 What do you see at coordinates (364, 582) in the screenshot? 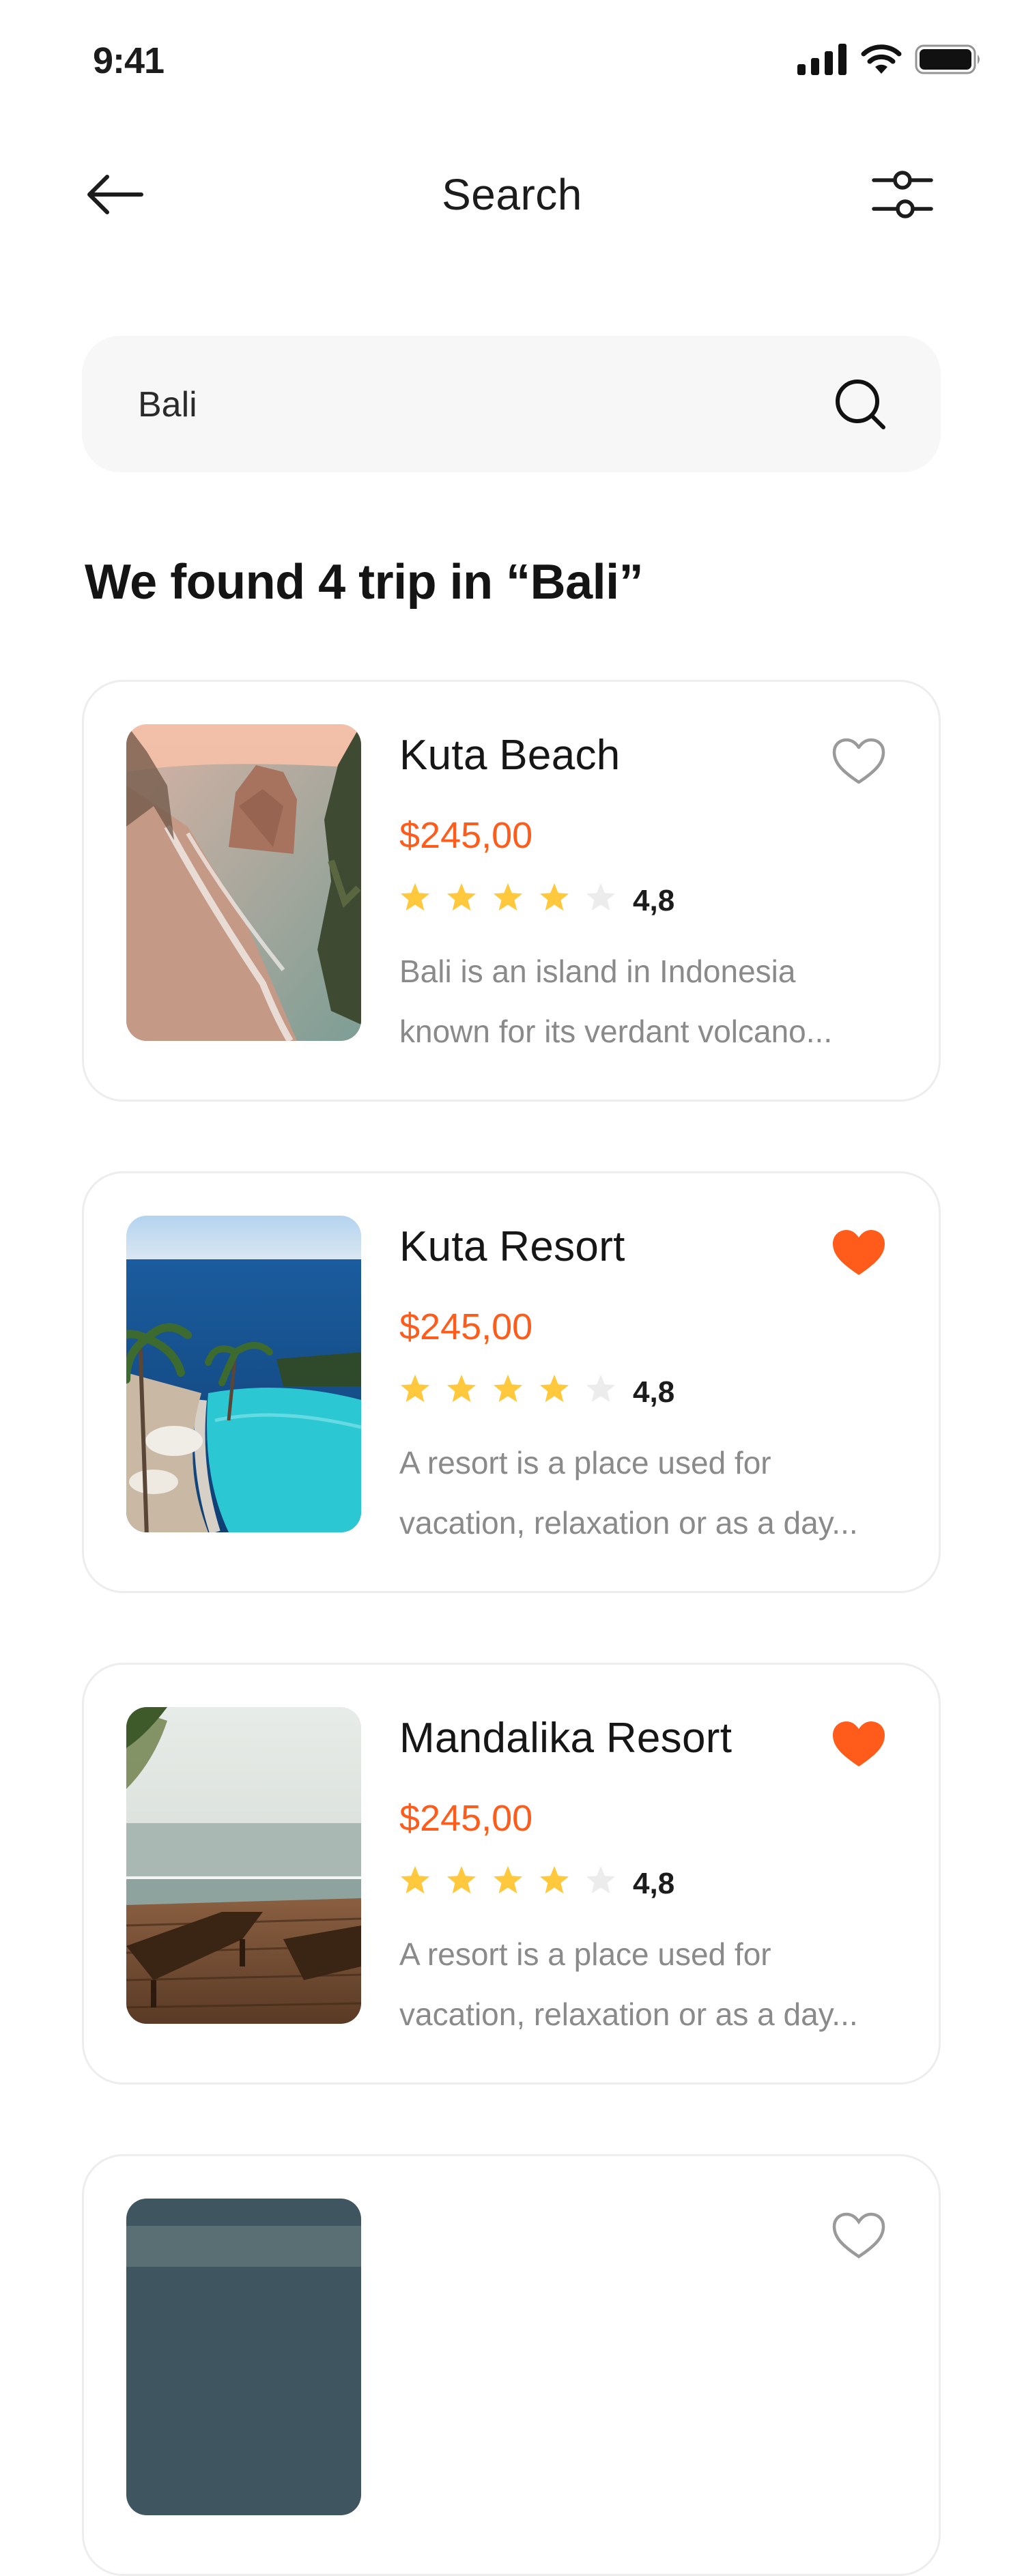
I see `results-heading: We found 4 trip in “Bali”` at bounding box center [364, 582].